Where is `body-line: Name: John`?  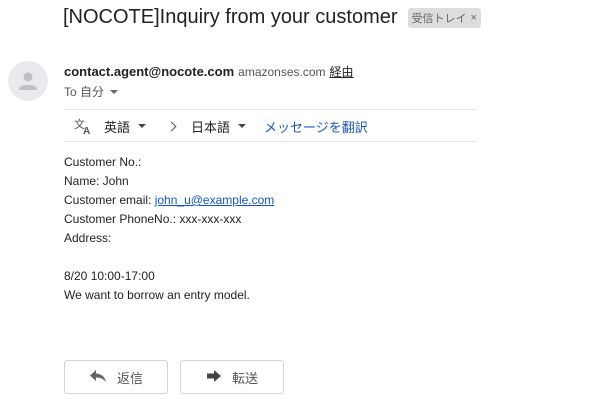
body-line: Name: John is located at coordinates (96, 181).